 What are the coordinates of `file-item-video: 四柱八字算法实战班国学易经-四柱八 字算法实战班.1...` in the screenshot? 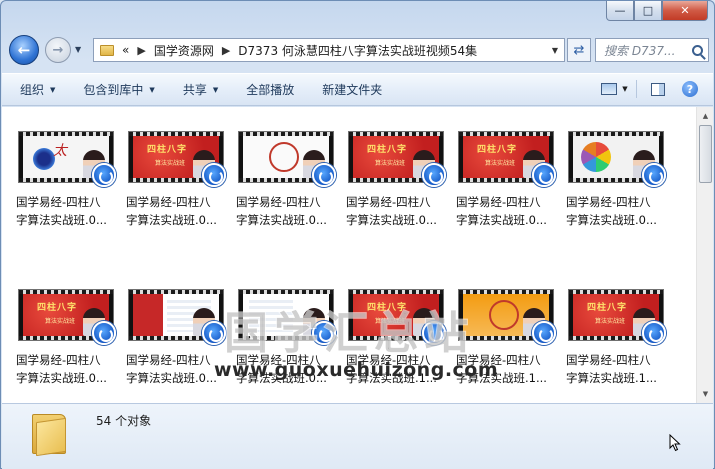 It's located at (618, 343).